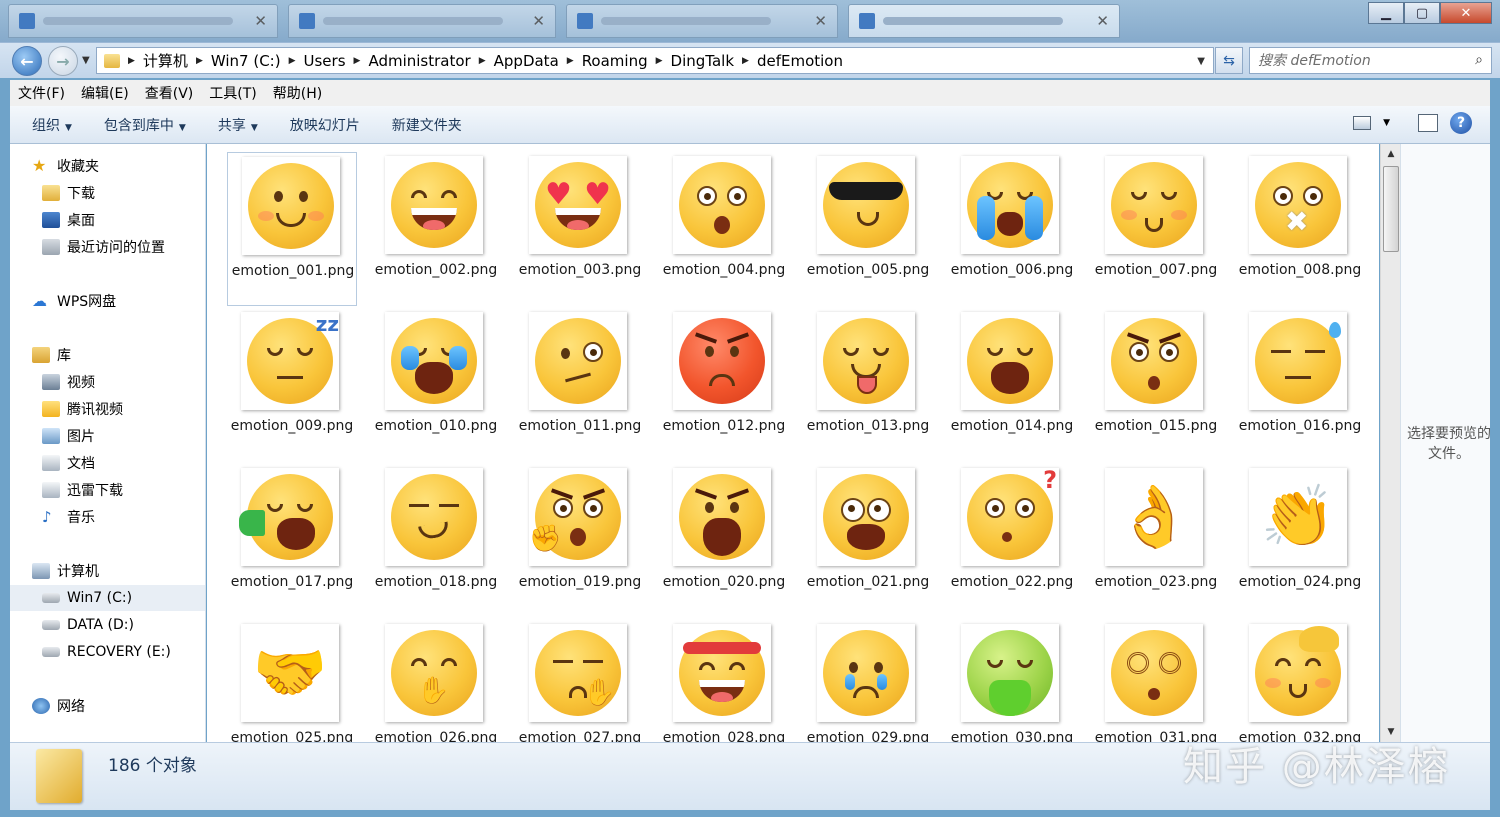  What do you see at coordinates (1422, 13) in the screenshot?
I see `maximize-button: ▢` at bounding box center [1422, 13].